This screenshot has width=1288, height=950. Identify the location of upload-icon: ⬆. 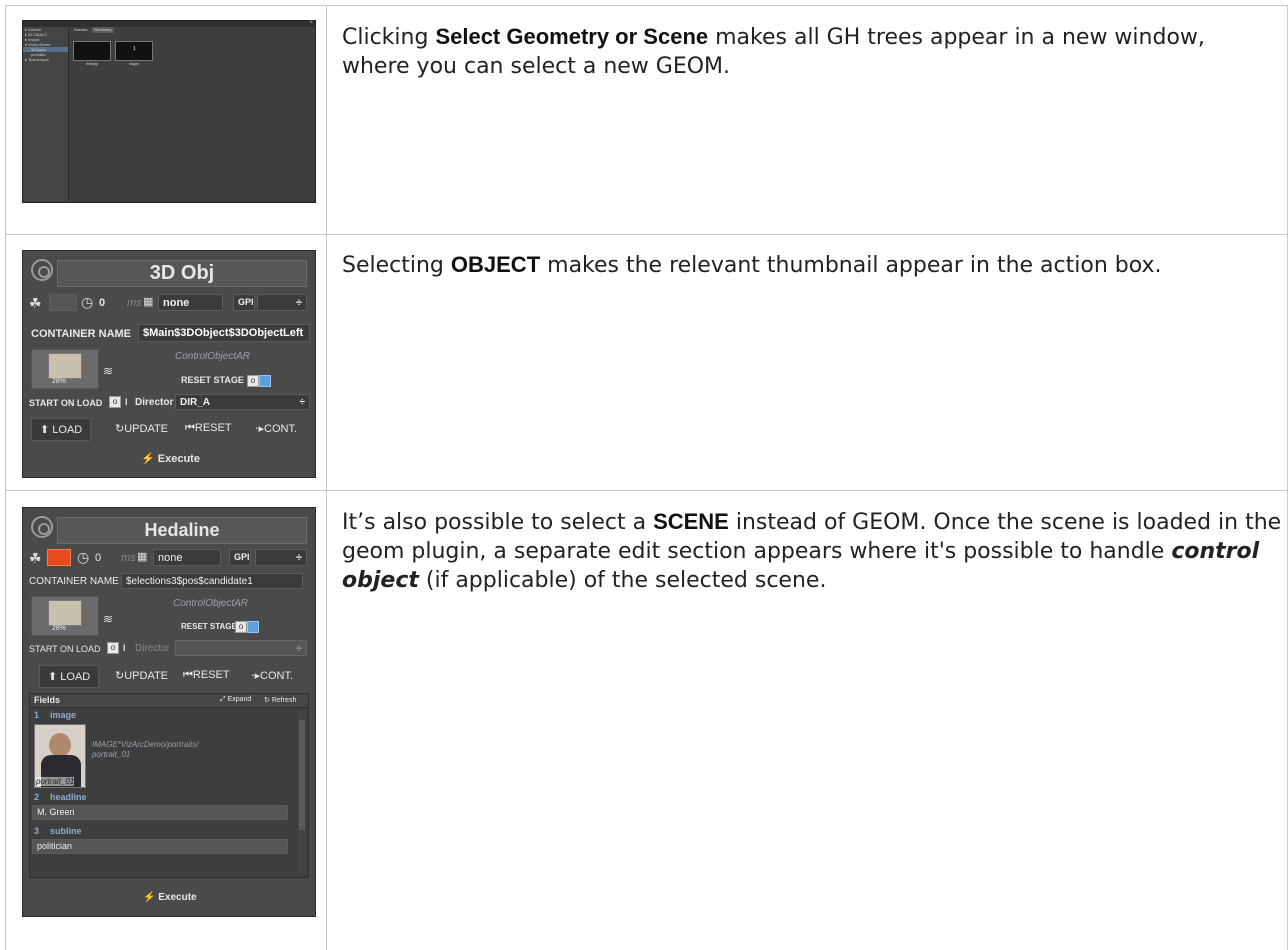
(53, 677).